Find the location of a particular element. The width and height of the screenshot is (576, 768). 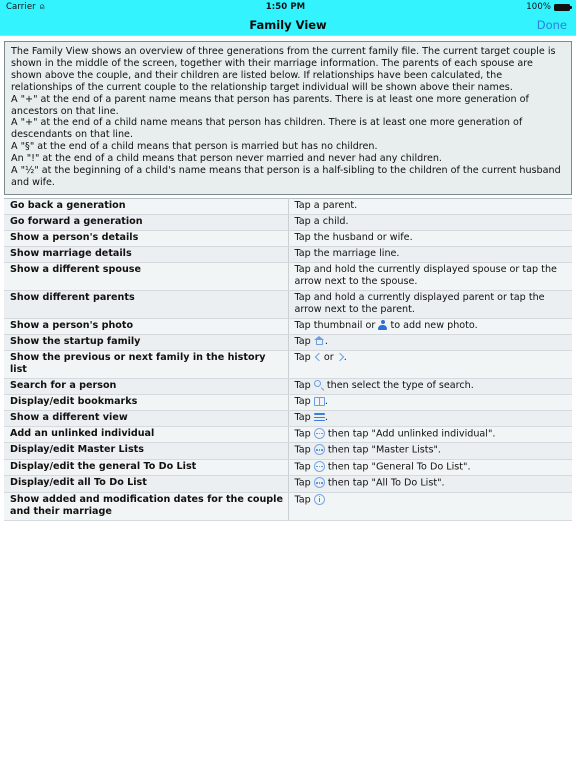

status-bar-right: 100% is located at coordinates (549, 7).